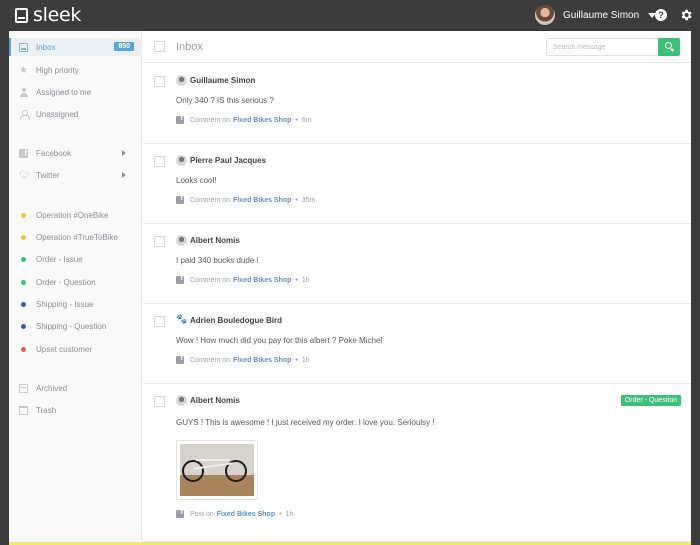 The width and height of the screenshot is (700, 545). Describe the element at coordinates (124, 46) in the screenshot. I see `inbox-count-badge: 850` at that location.